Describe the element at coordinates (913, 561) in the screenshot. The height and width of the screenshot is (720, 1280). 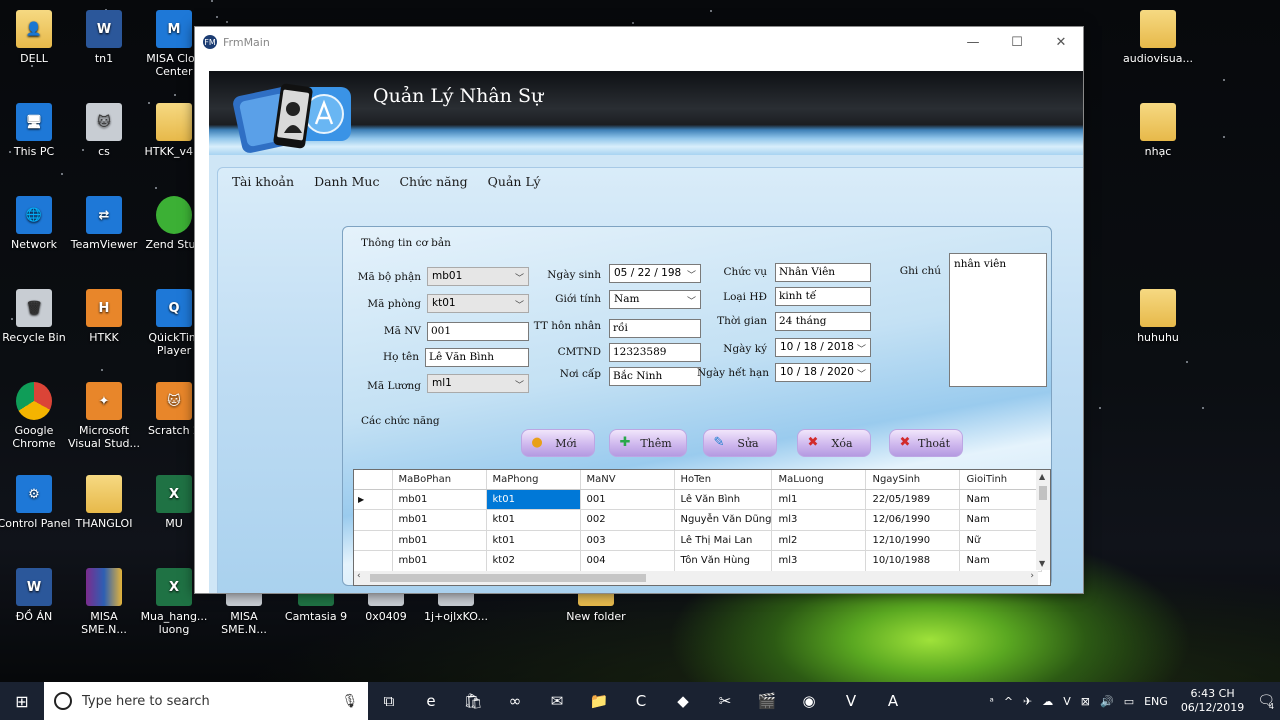
I see `grid-cell: 10/10/1988` at that location.